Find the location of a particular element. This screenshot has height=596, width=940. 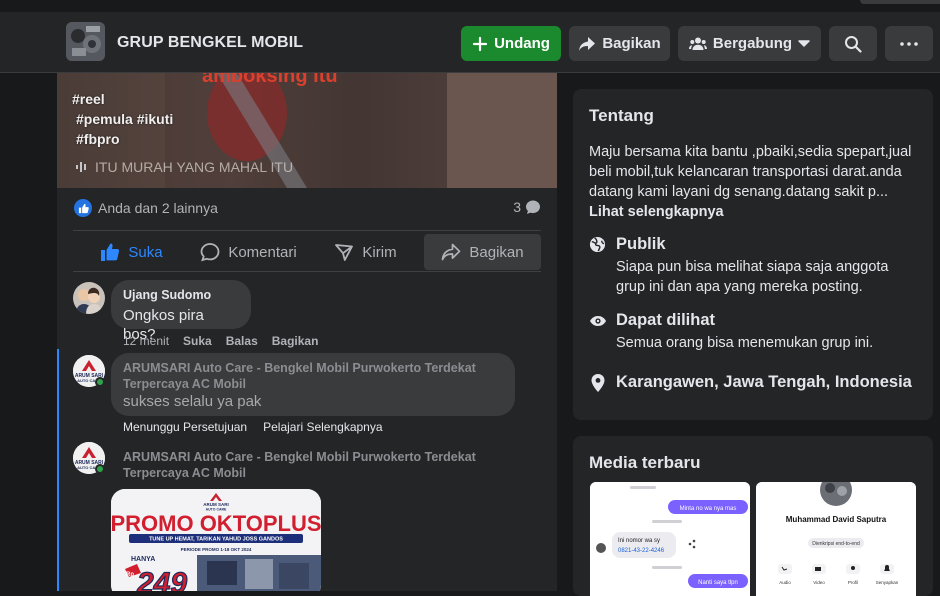

send-label: Kirim is located at coordinates (379, 252).